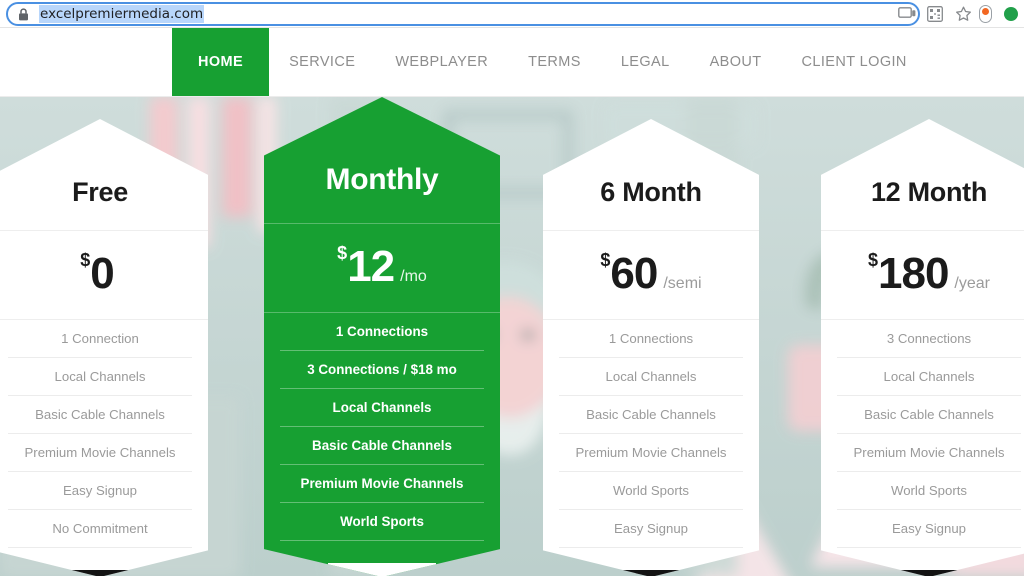 The image size is (1024, 576). I want to click on feature-item: 1 Connection, so click(100, 339).